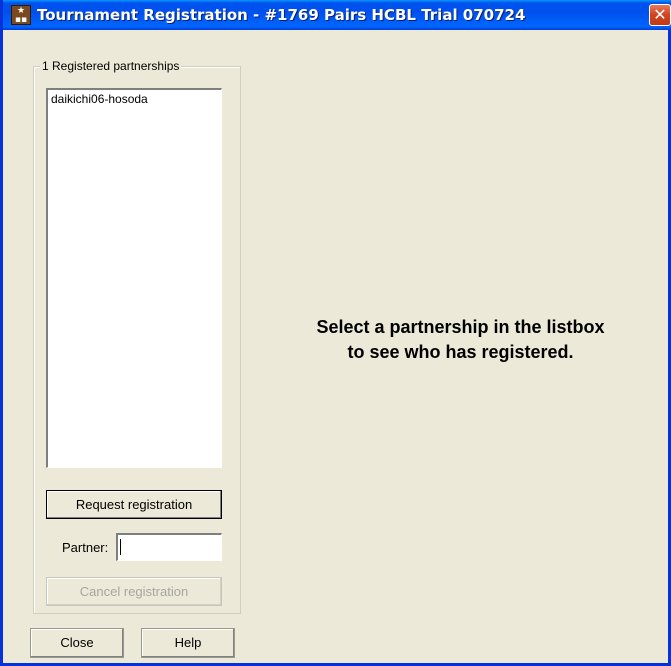 This screenshot has height=666, width=671. Describe the element at coordinates (85, 547) in the screenshot. I see `partner-label: Partner:` at that location.